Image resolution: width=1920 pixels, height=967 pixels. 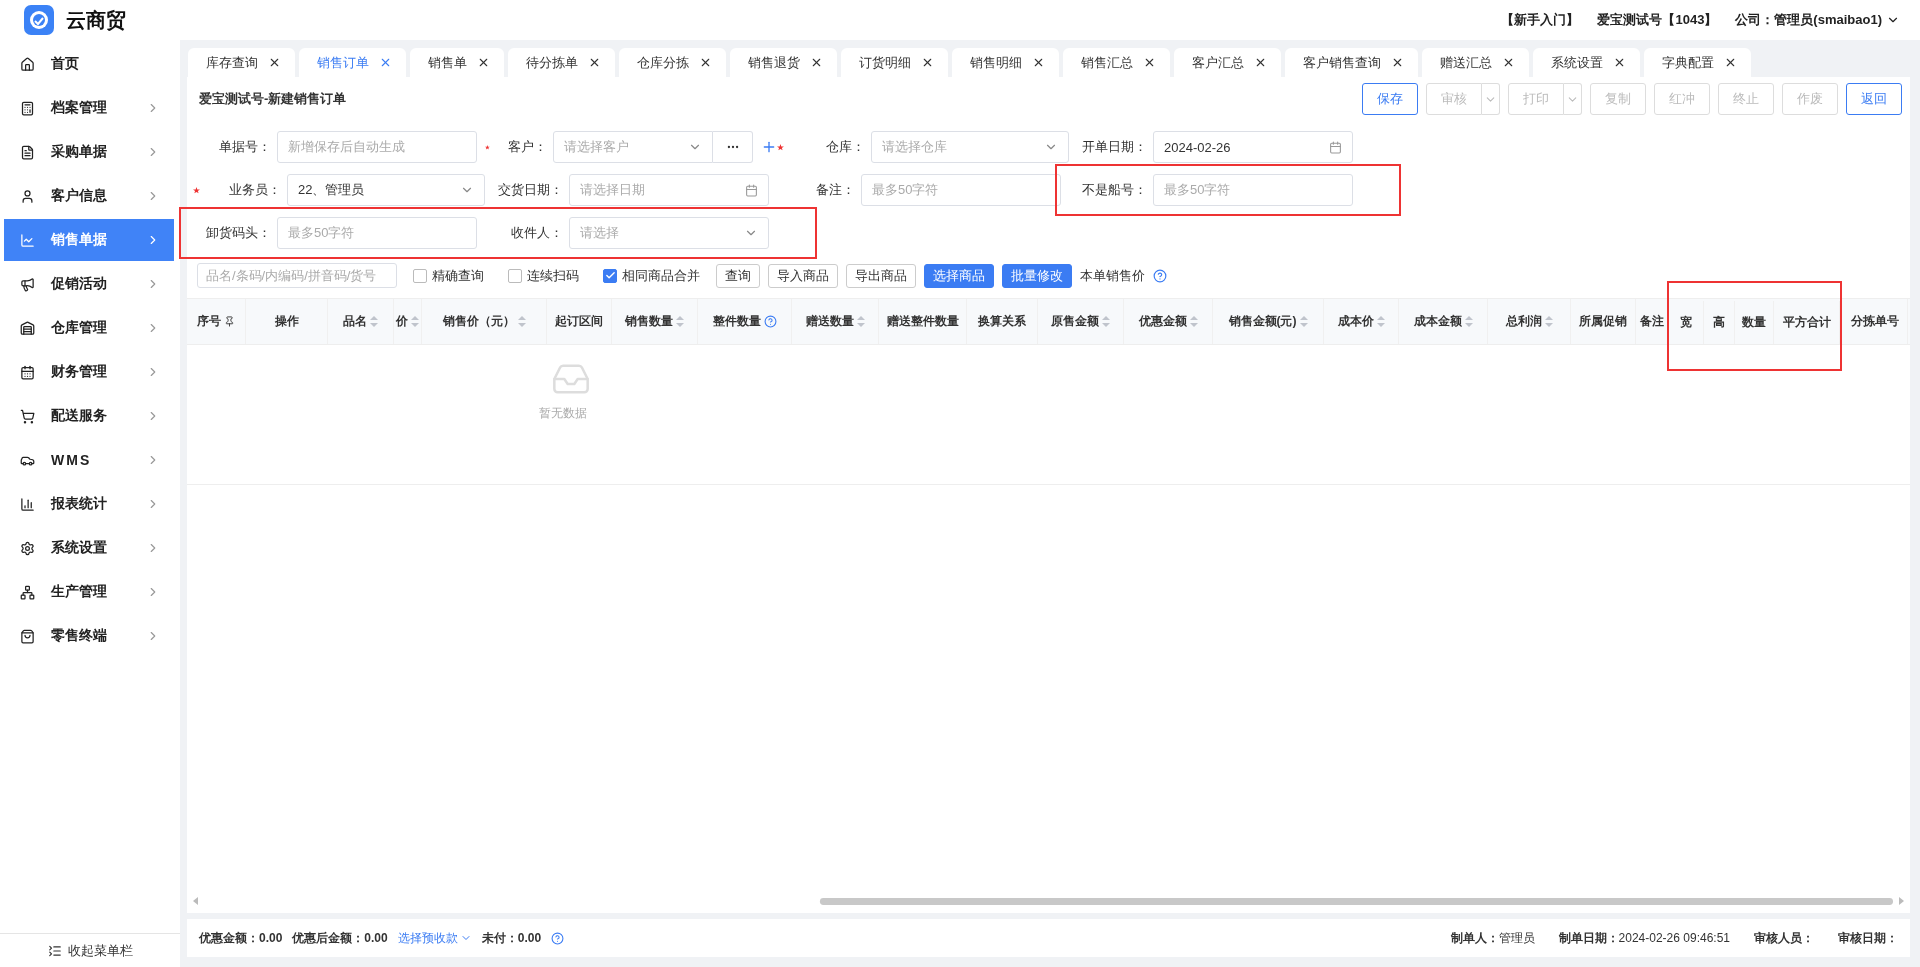 I want to click on sidebar-item: 客户信息, so click(x=89, y=196).